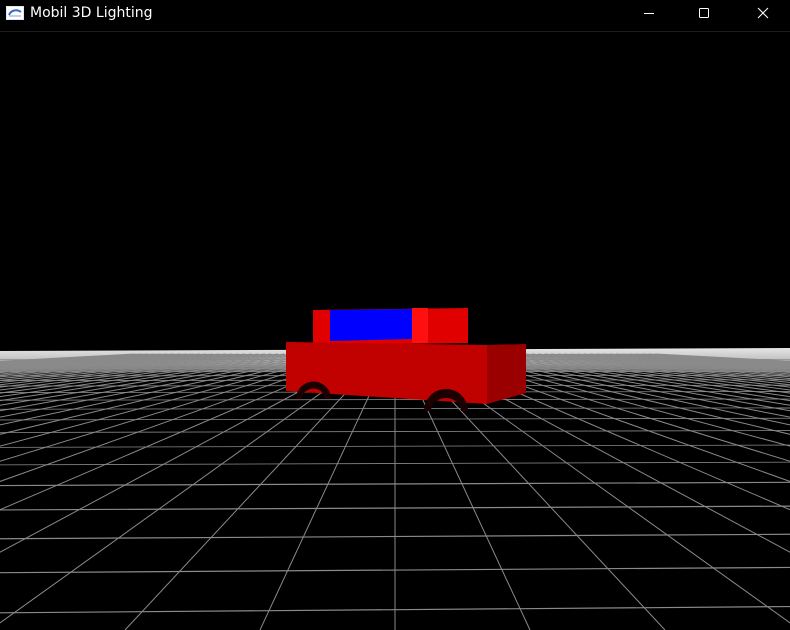 The image size is (790, 630). I want to click on app-icon, so click(15, 13).